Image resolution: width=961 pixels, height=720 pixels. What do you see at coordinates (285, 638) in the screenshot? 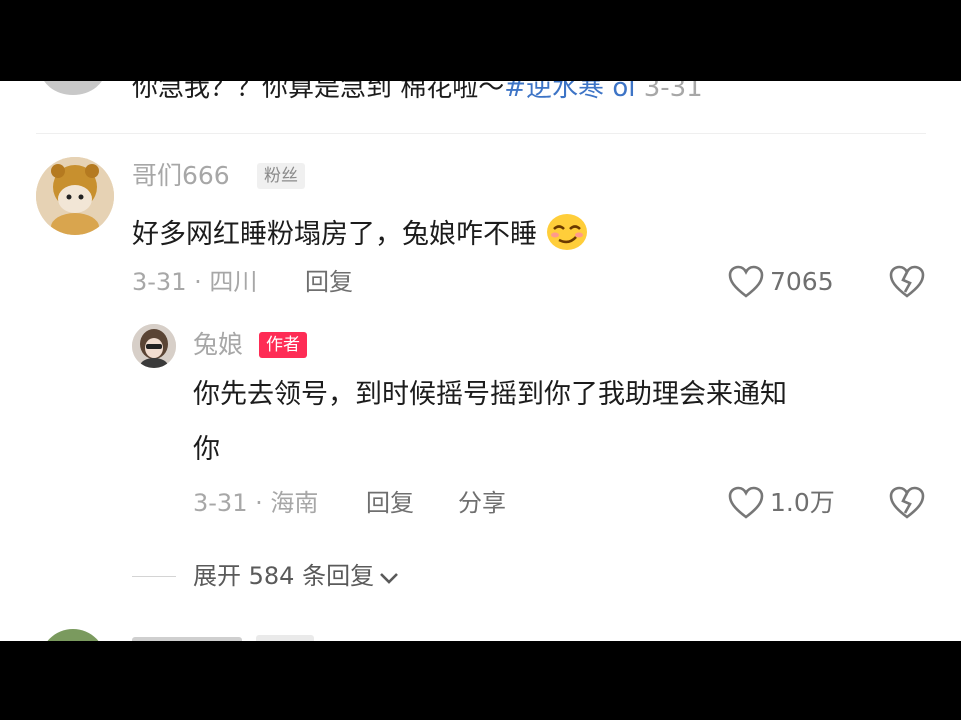
I see `next-badge-placeholder` at bounding box center [285, 638].